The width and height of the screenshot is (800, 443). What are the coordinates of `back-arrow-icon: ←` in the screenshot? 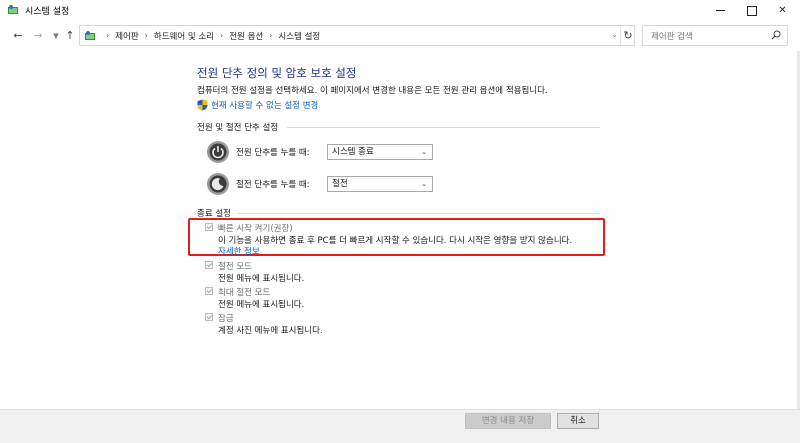 It's located at (18, 35).